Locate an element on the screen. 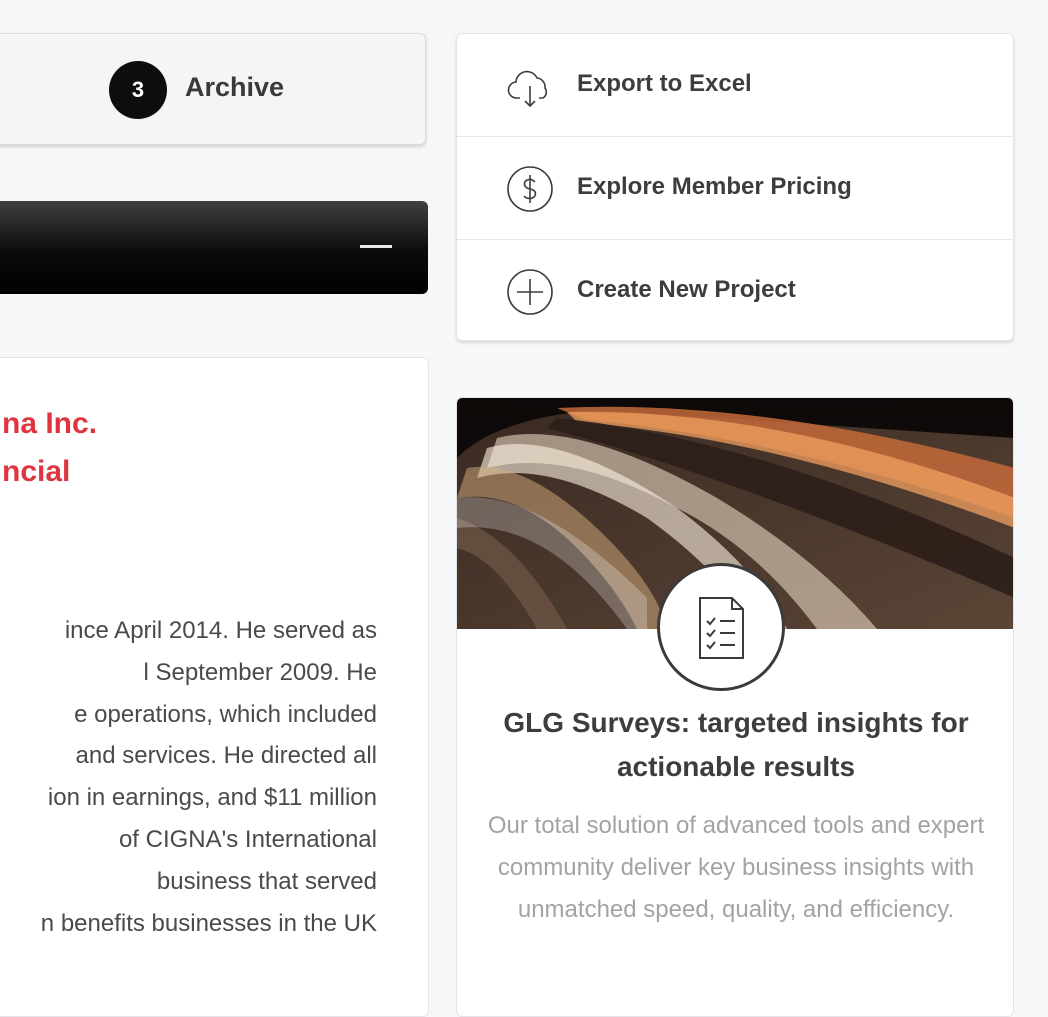 The height and width of the screenshot is (1017, 1048). action-label: Create New Project is located at coordinates (686, 289).